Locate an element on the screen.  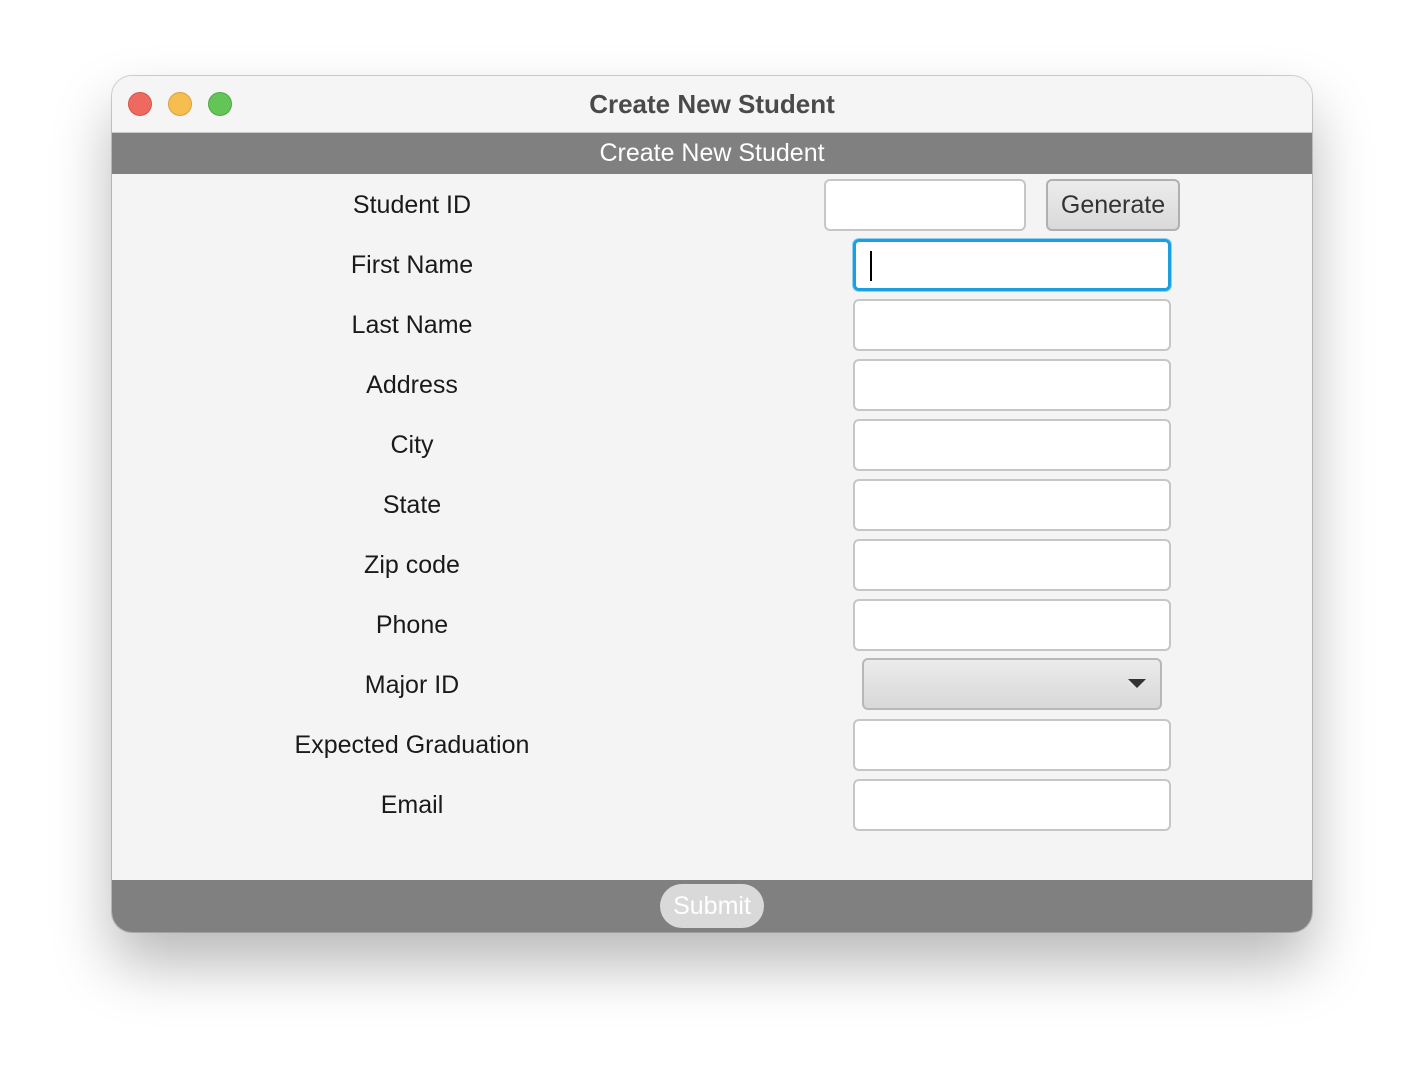
state-label: State is located at coordinates (412, 505).